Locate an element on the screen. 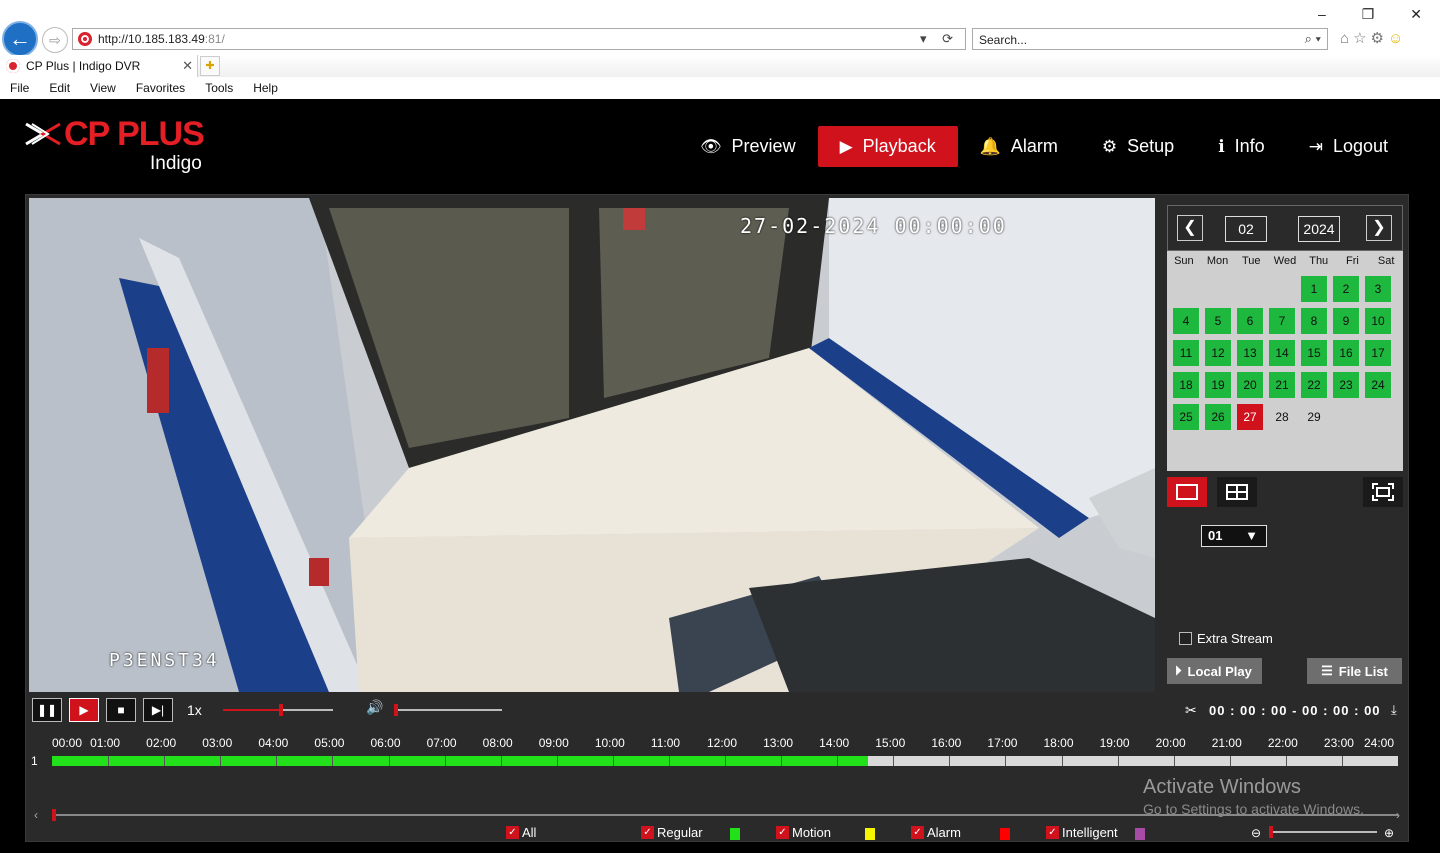  nav-alarm: 🔔 Alarm is located at coordinates (1019, 146).